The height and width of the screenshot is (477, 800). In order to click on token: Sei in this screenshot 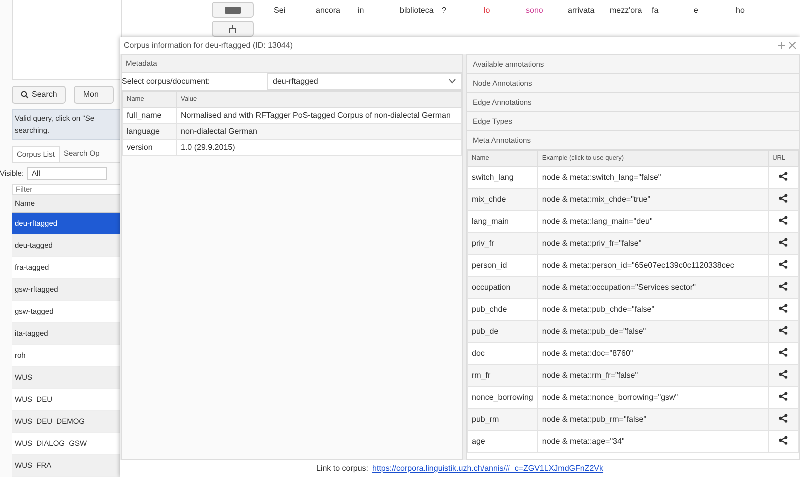, I will do `click(280, 10)`.